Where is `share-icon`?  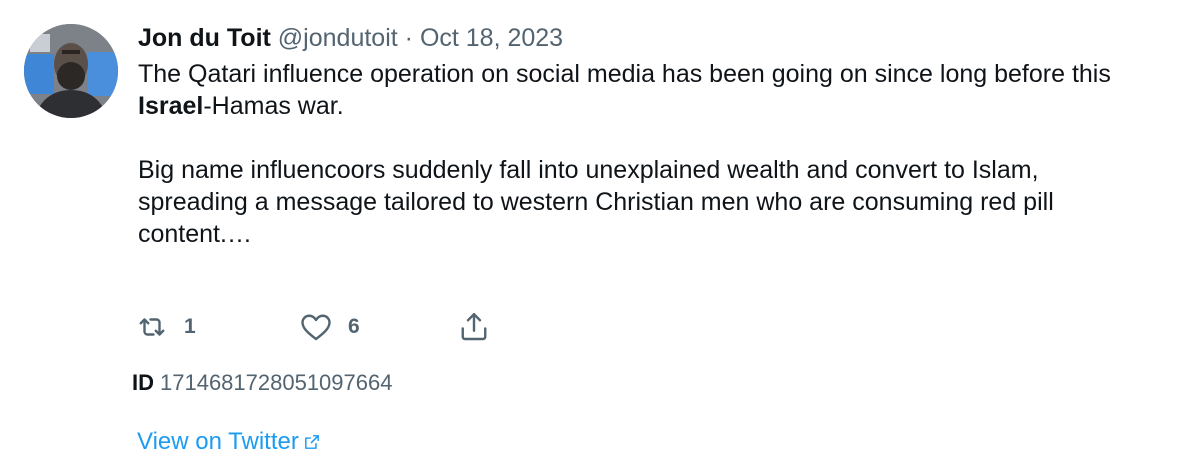
share-icon is located at coordinates (474, 327).